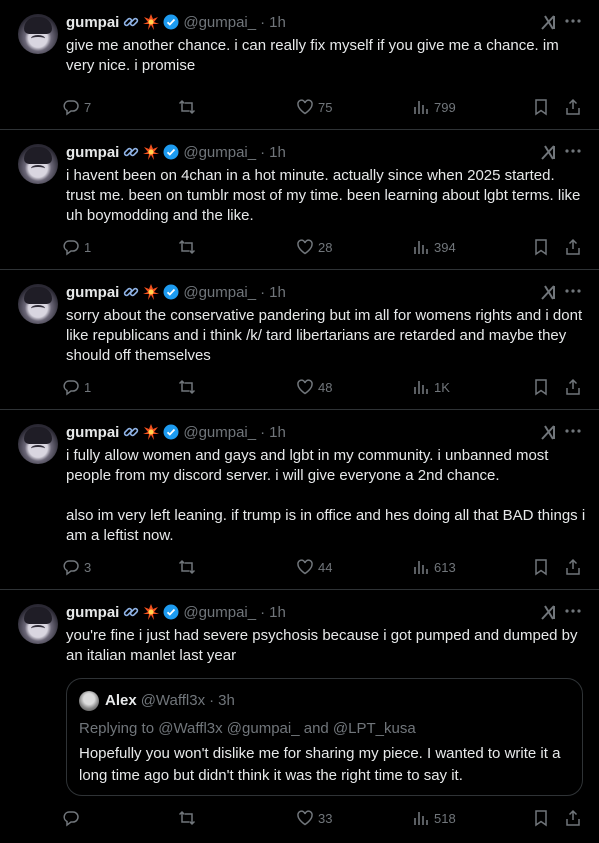 The width and height of the screenshot is (599, 843). Describe the element at coordinates (131, 22) in the screenshot. I see `link-emoji-icon` at that location.